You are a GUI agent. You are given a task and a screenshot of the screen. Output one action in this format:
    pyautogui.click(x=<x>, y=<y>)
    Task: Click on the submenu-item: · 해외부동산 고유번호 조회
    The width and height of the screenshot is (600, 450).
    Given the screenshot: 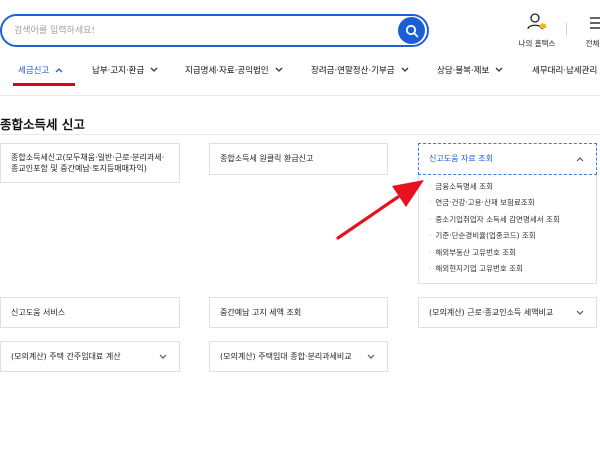 What is the action you would take?
    pyautogui.click(x=512, y=253)
    